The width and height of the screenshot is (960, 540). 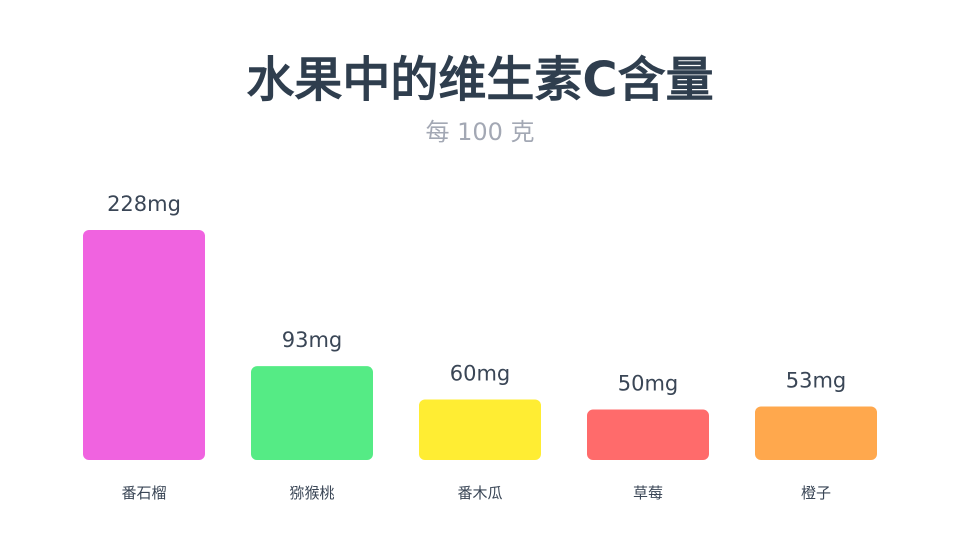 What do you see at coordinates (479, 493) in the screenshot?
I see `category-label-2: 番木瓜` at bounding box center [479, 493].